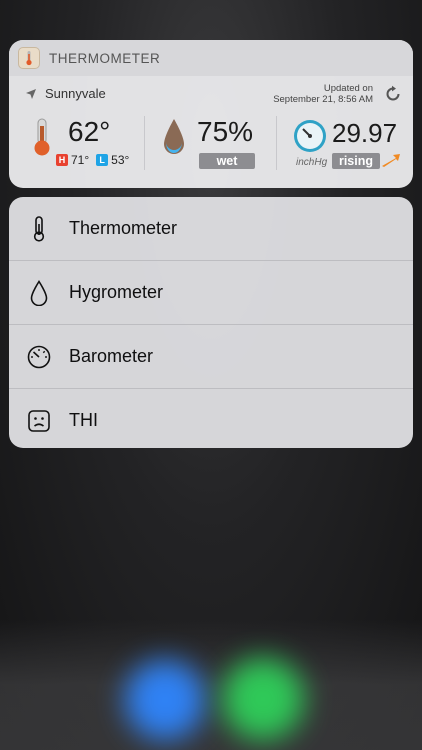 This screenshot has height=750, width=422. I want to click on menu-item-barometer: Barometer, so click(211, 357).